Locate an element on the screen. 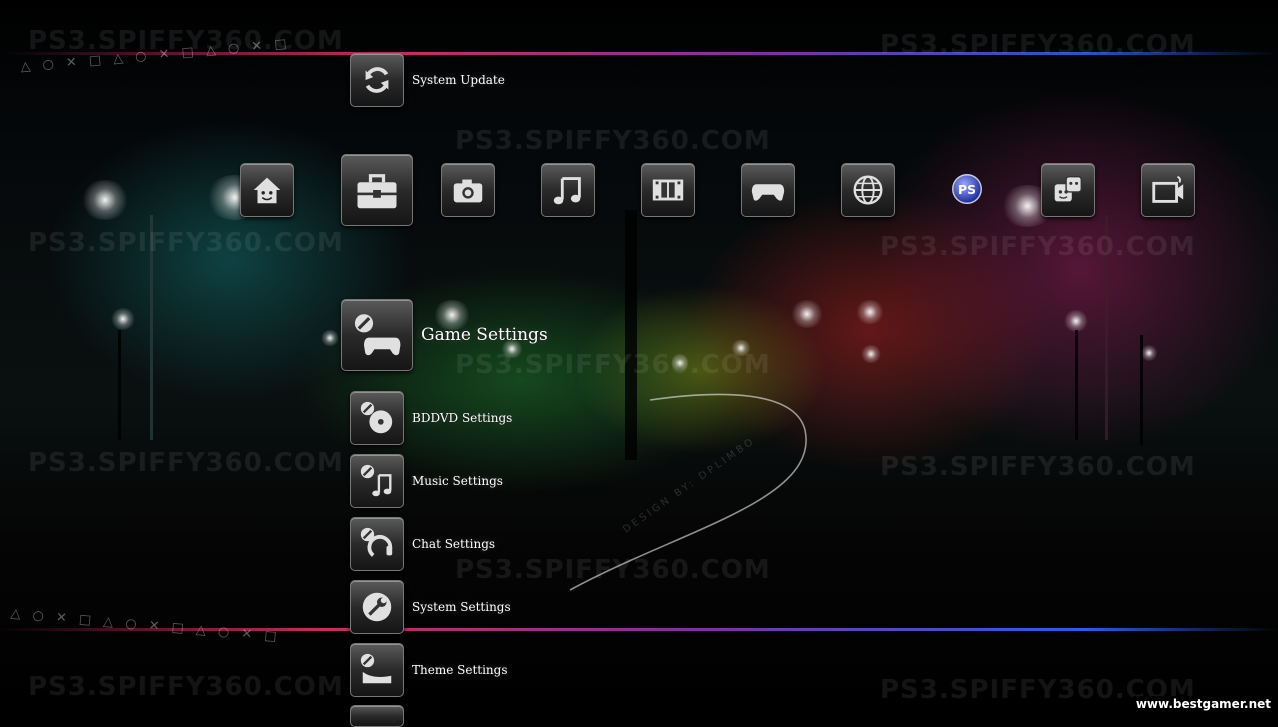 This screenshot has height=727, width=1278. film-icon is located at coordinates (668, 190).